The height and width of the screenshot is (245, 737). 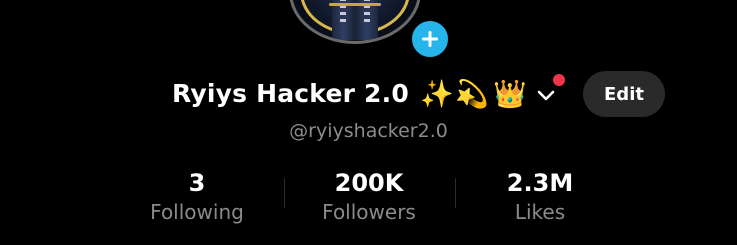 I want to click on chevron-down-icon, so click(x=546, y=95).